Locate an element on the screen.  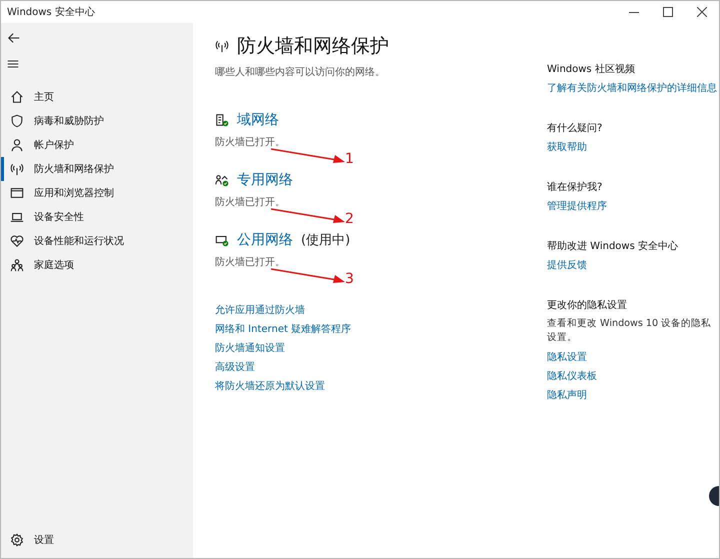
sidebar-item: 设备安全性 is located at coordinates (97, 217).